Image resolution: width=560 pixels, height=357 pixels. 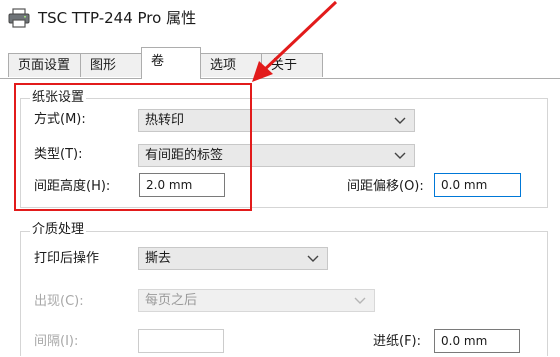 I want to click on printer-icon, so click(x=19, y=18).